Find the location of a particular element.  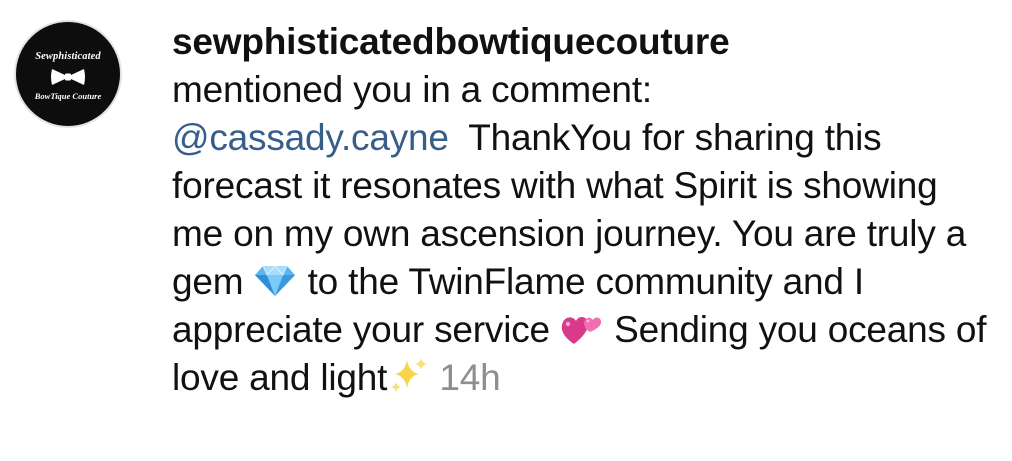

action-text: mentioned you in a comment: is located at coordinates (412, 89).